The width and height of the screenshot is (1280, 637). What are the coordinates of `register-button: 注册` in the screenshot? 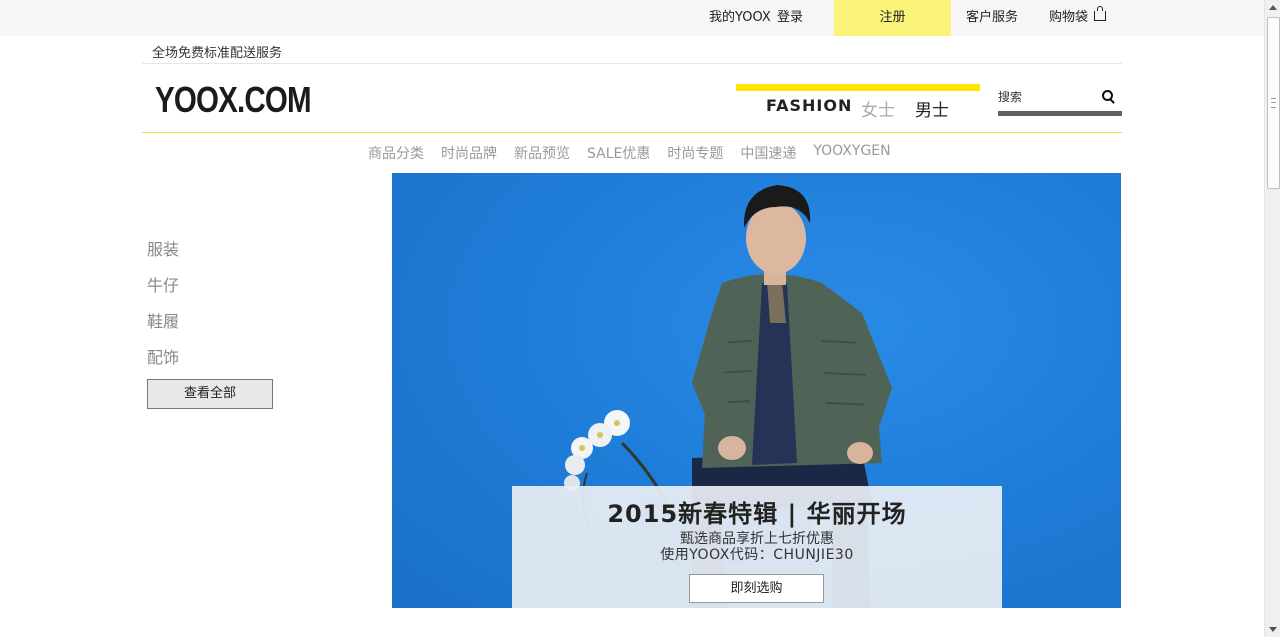 It's located at (892, 18).